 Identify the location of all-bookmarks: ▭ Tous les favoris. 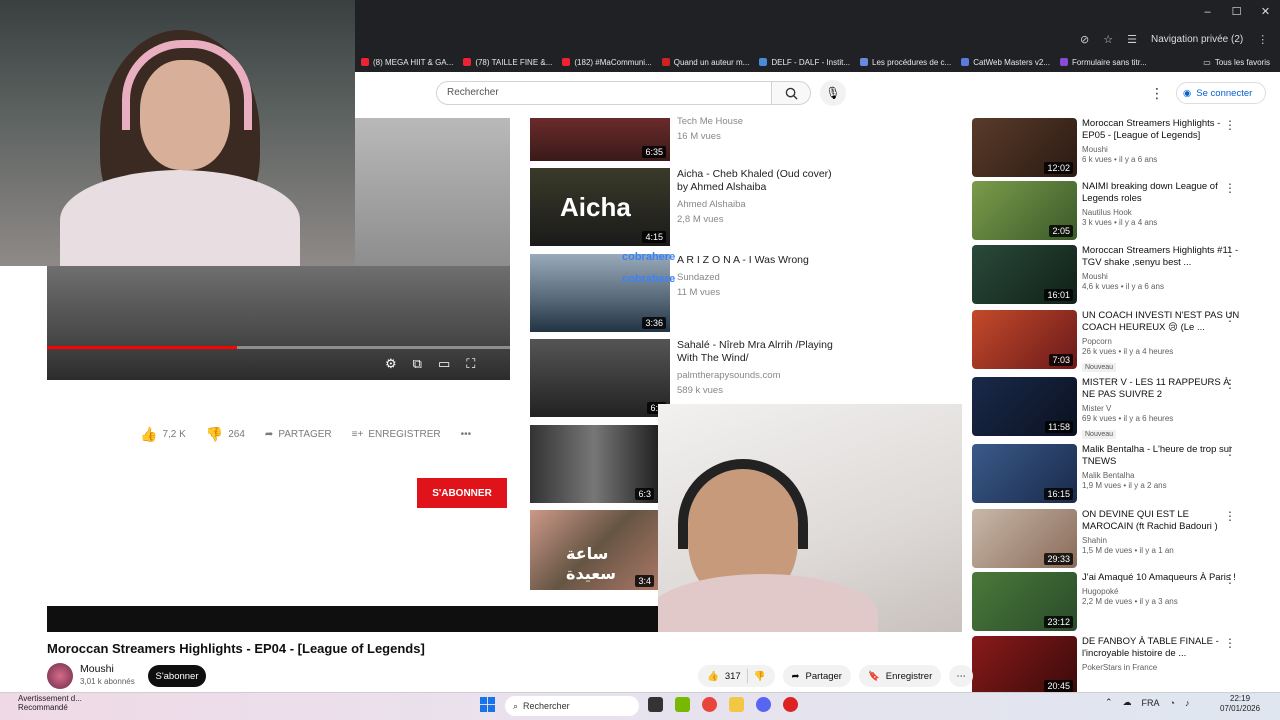
(1236, 62).